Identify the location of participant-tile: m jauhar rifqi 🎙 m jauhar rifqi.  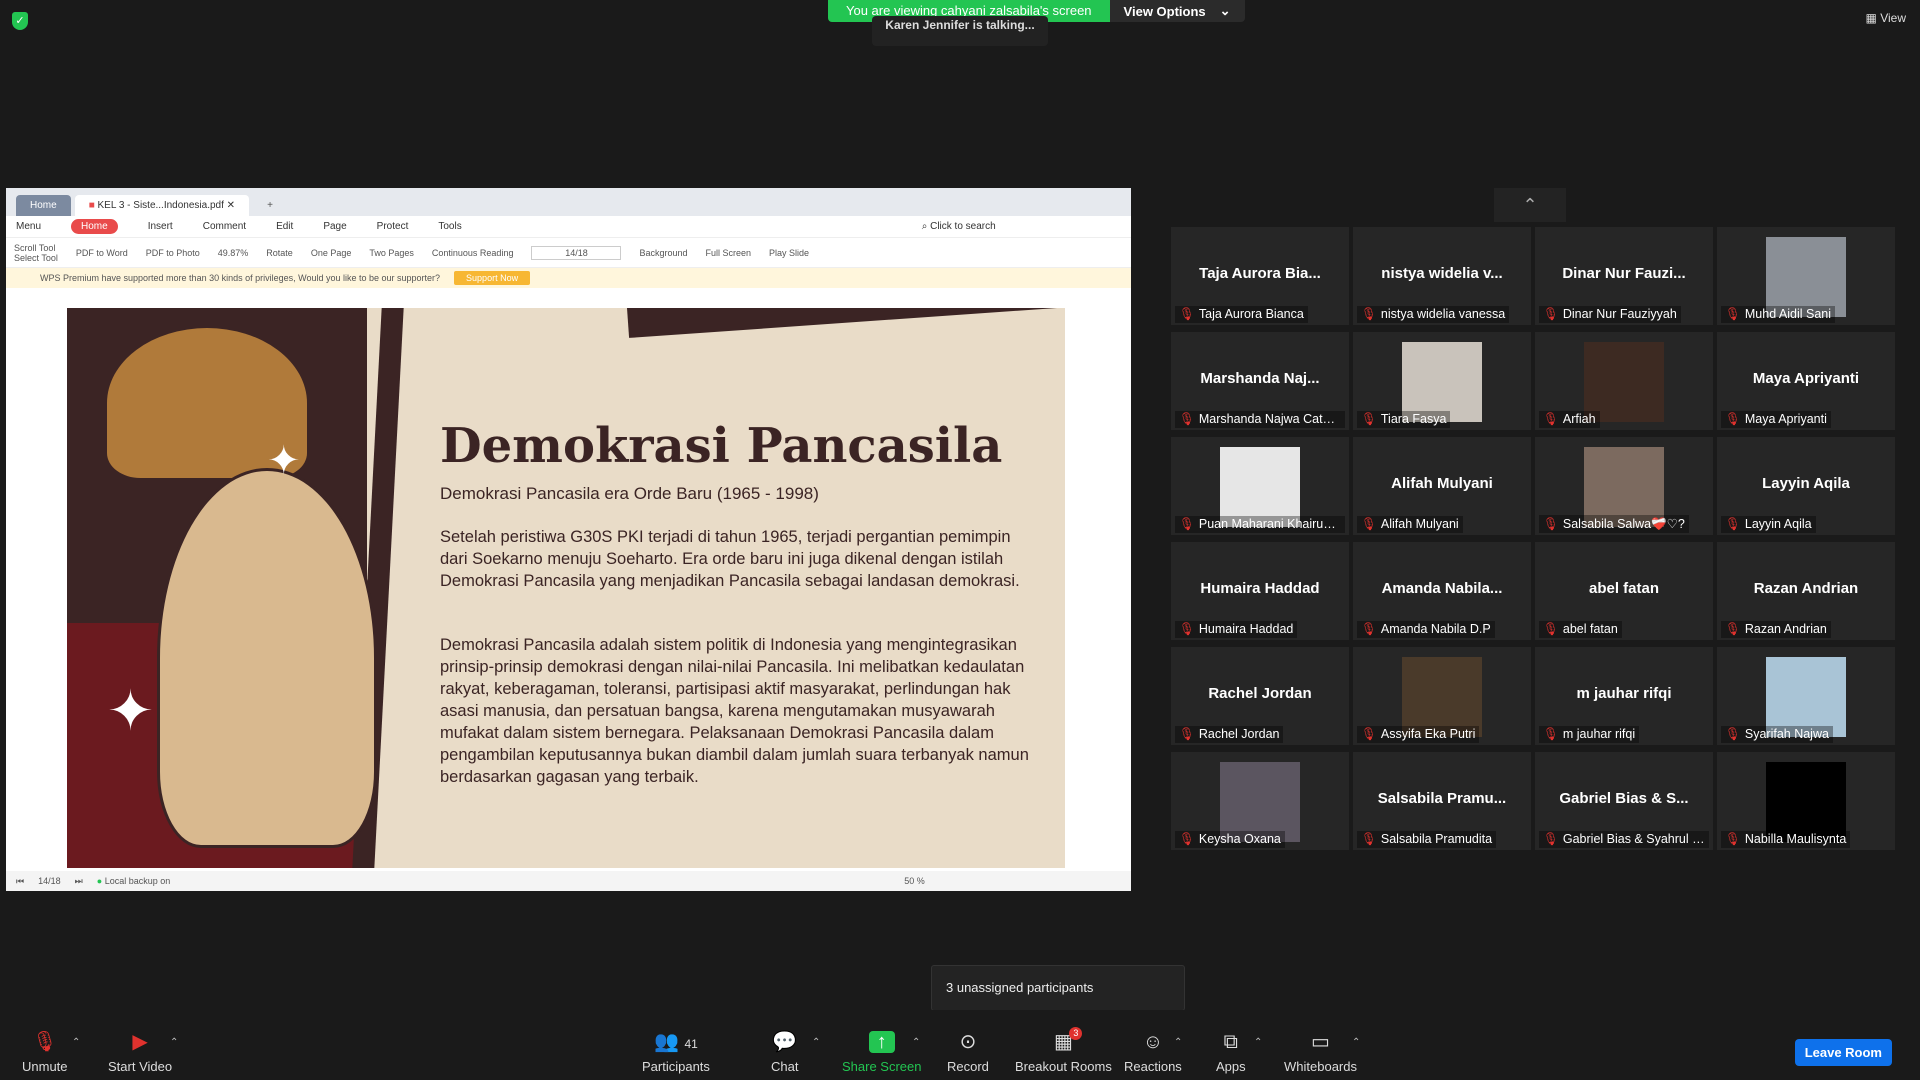
(1624, 696).